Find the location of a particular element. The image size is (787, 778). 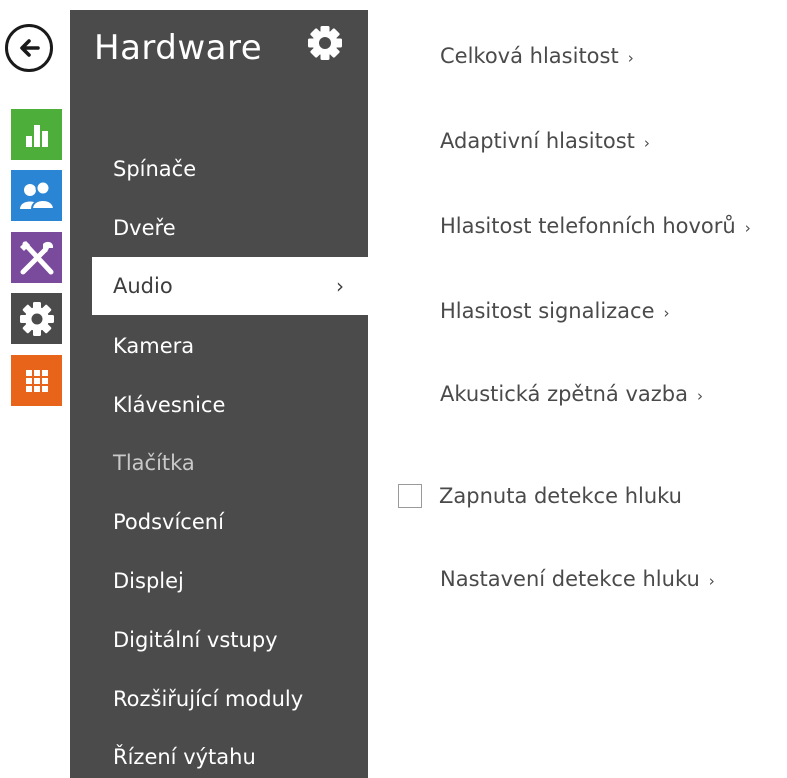

link-adaptivni-hlasitost: Adaptivní hlasitost › is located at coordinates (545, 141).